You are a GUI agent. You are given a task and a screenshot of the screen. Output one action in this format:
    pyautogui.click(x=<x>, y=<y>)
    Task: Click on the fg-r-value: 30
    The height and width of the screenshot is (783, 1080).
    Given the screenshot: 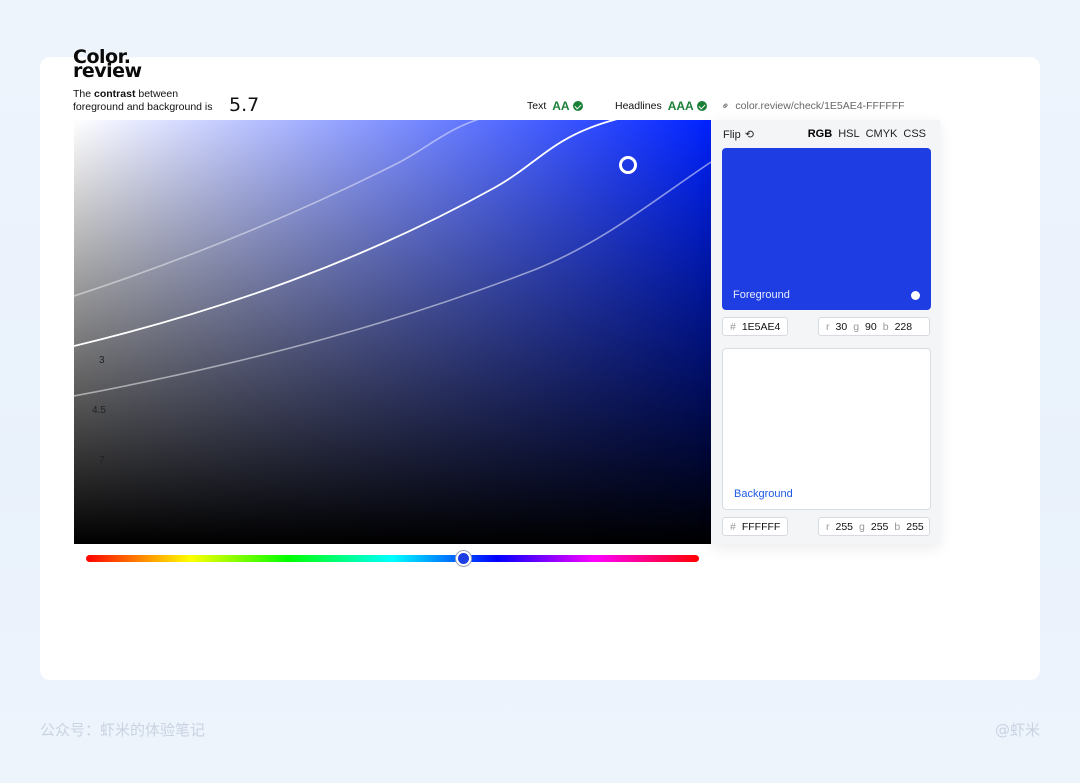 What is the action you would take?
    pyautogui.click(x=842, y=327)
    